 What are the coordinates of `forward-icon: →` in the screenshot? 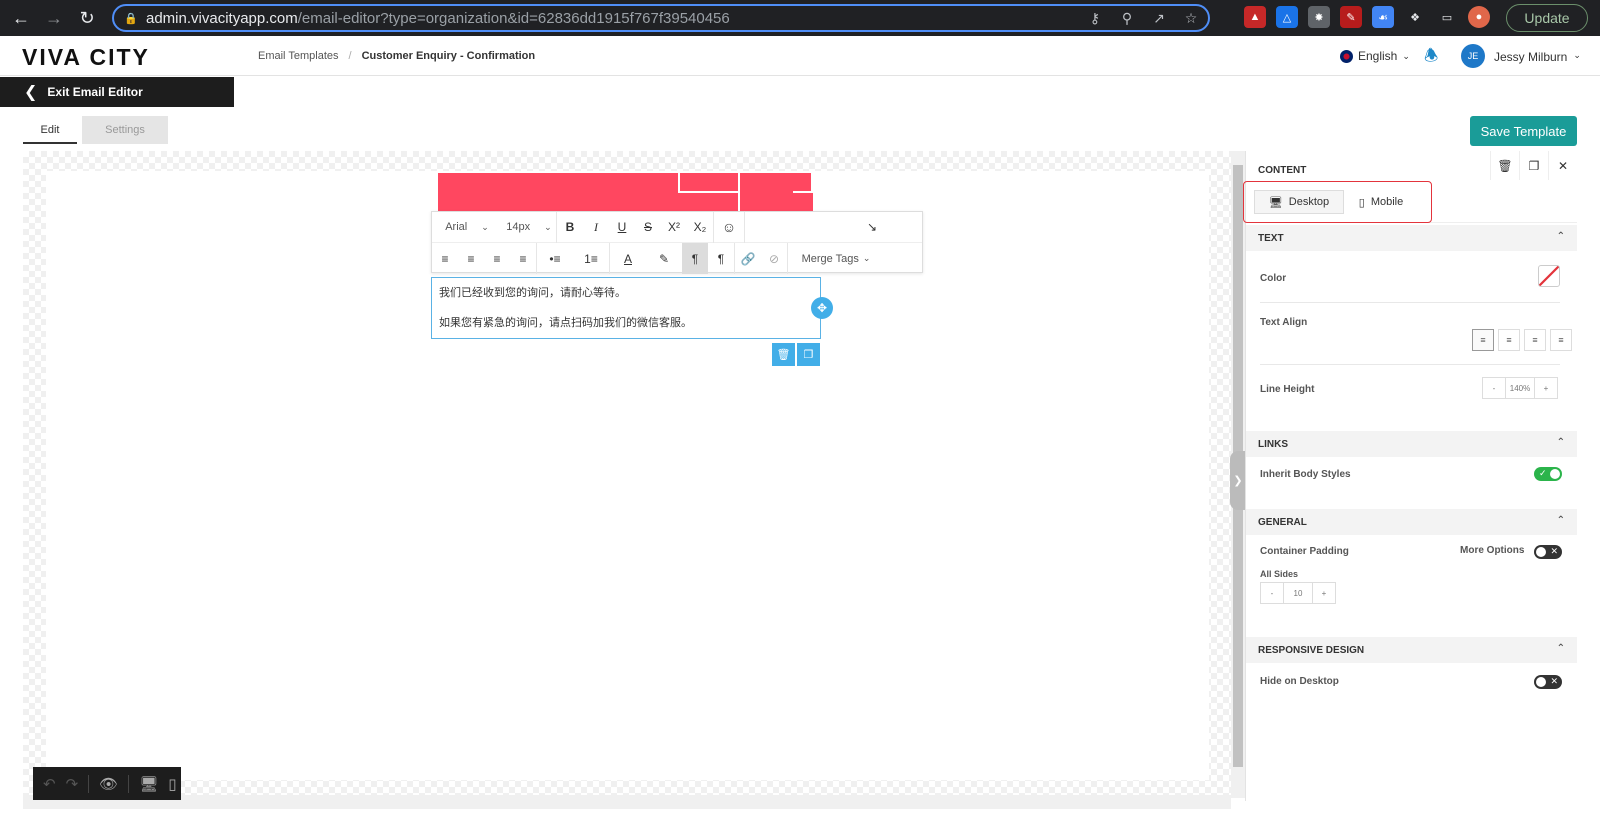 It's located at (54, 18).